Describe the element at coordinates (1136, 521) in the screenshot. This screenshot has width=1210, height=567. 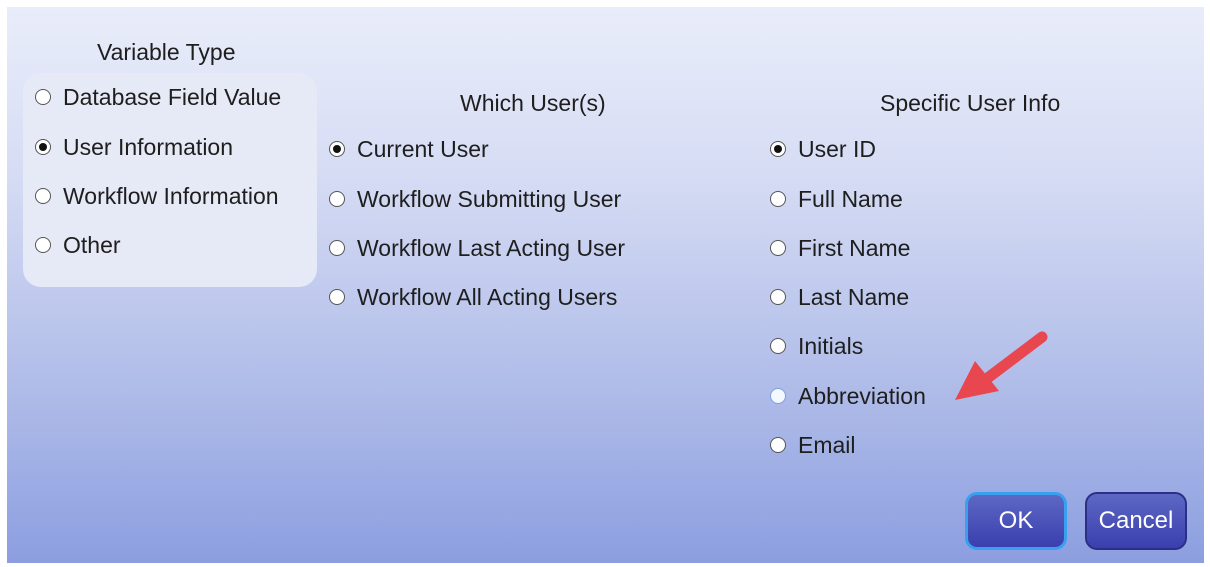
I see `cancel-button: Cancel` at that location.